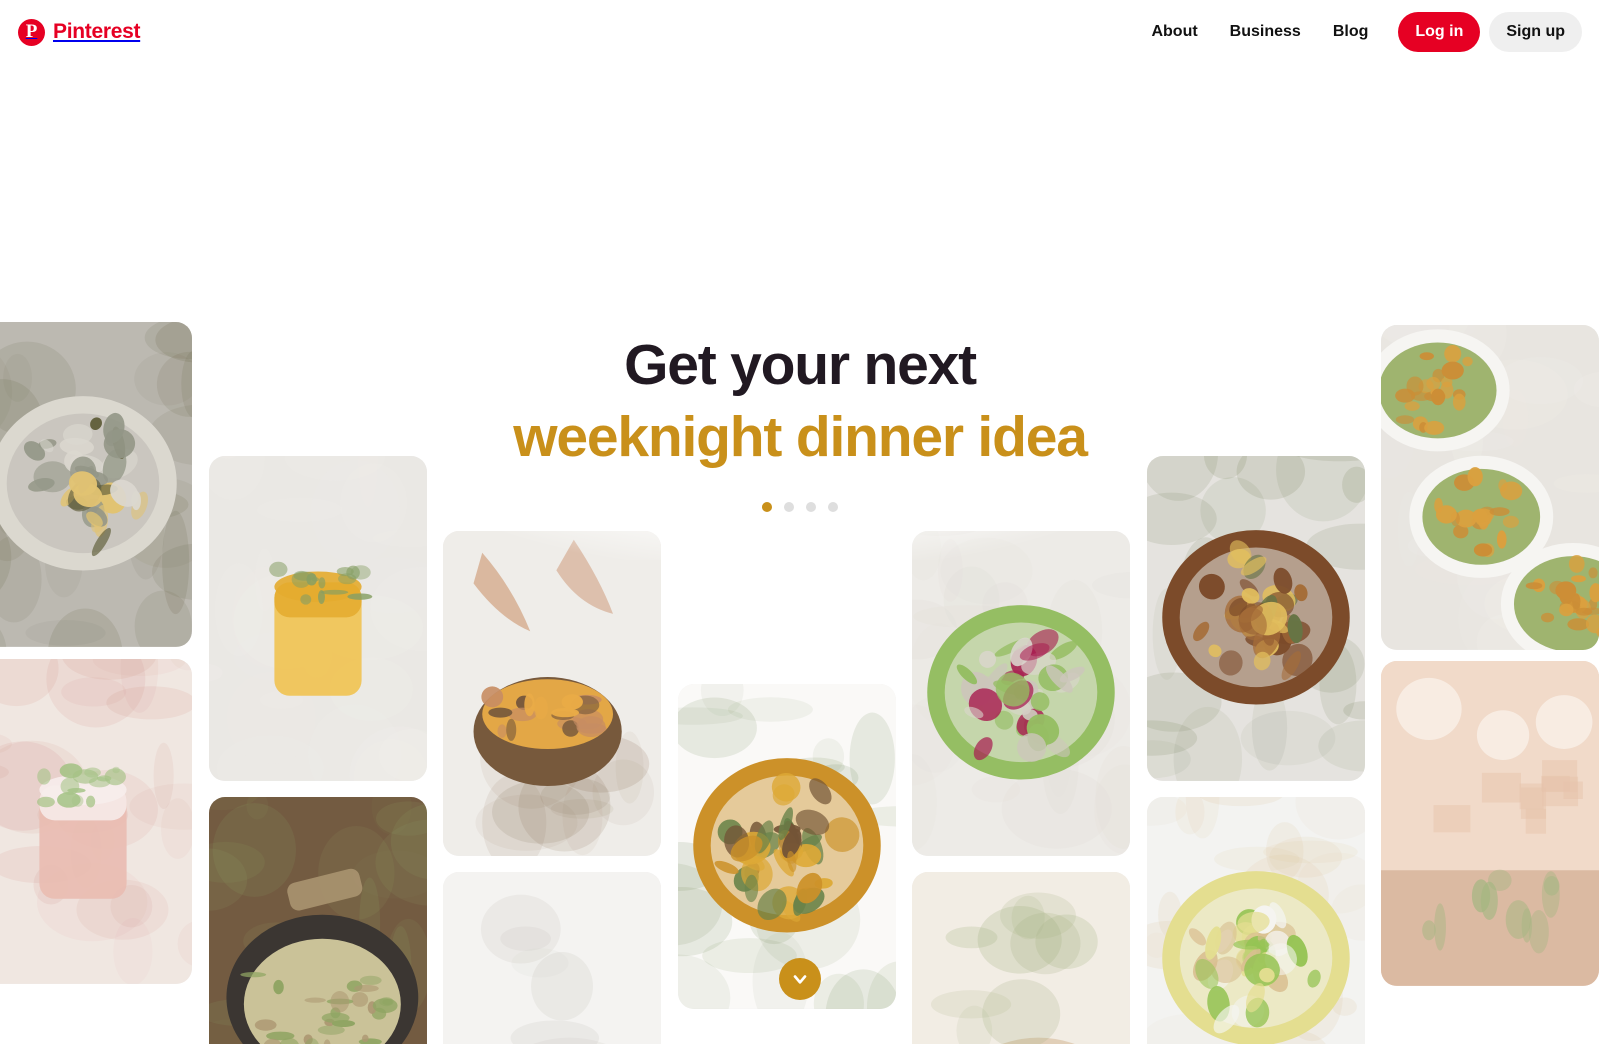 The height and width of the screenshot is (1044, 1600). Describe the element at coordinates (1256, 920) in the screenshot. I see `photo-tile-pea-ricotta-toast` at that location.